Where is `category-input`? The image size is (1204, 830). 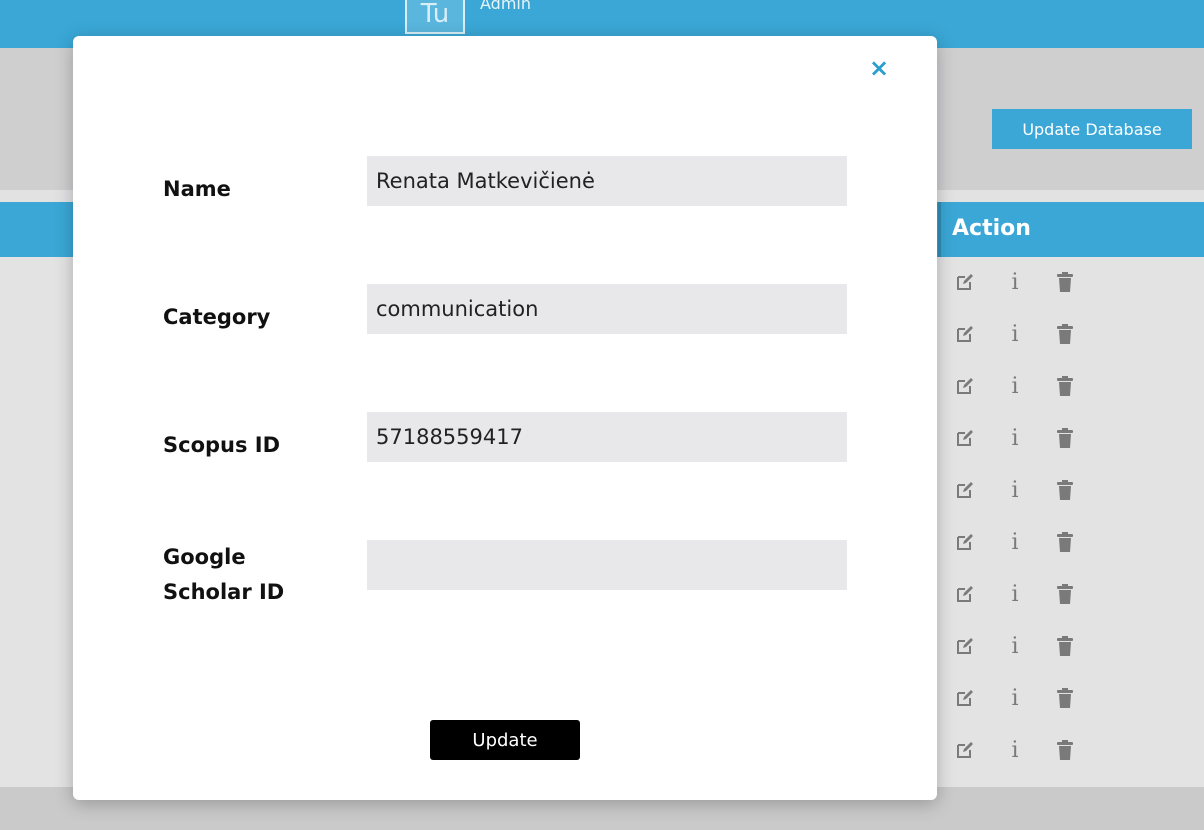 category-input is located at coordinates (607, 309).